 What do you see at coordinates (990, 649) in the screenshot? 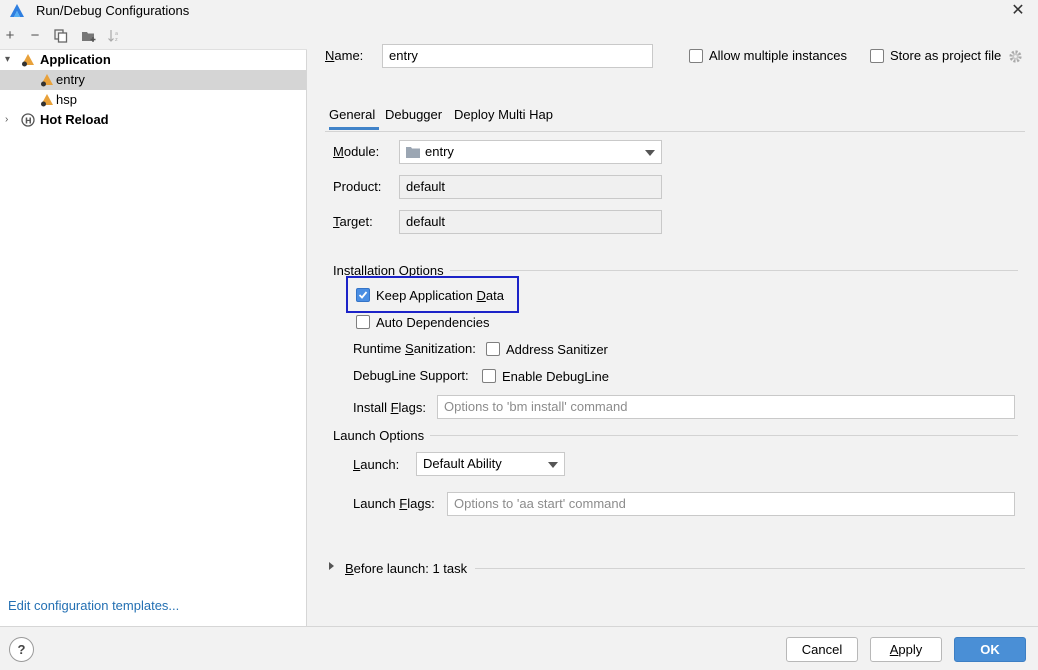
I see `ok-button: OK` at bounding box center [990, 649].